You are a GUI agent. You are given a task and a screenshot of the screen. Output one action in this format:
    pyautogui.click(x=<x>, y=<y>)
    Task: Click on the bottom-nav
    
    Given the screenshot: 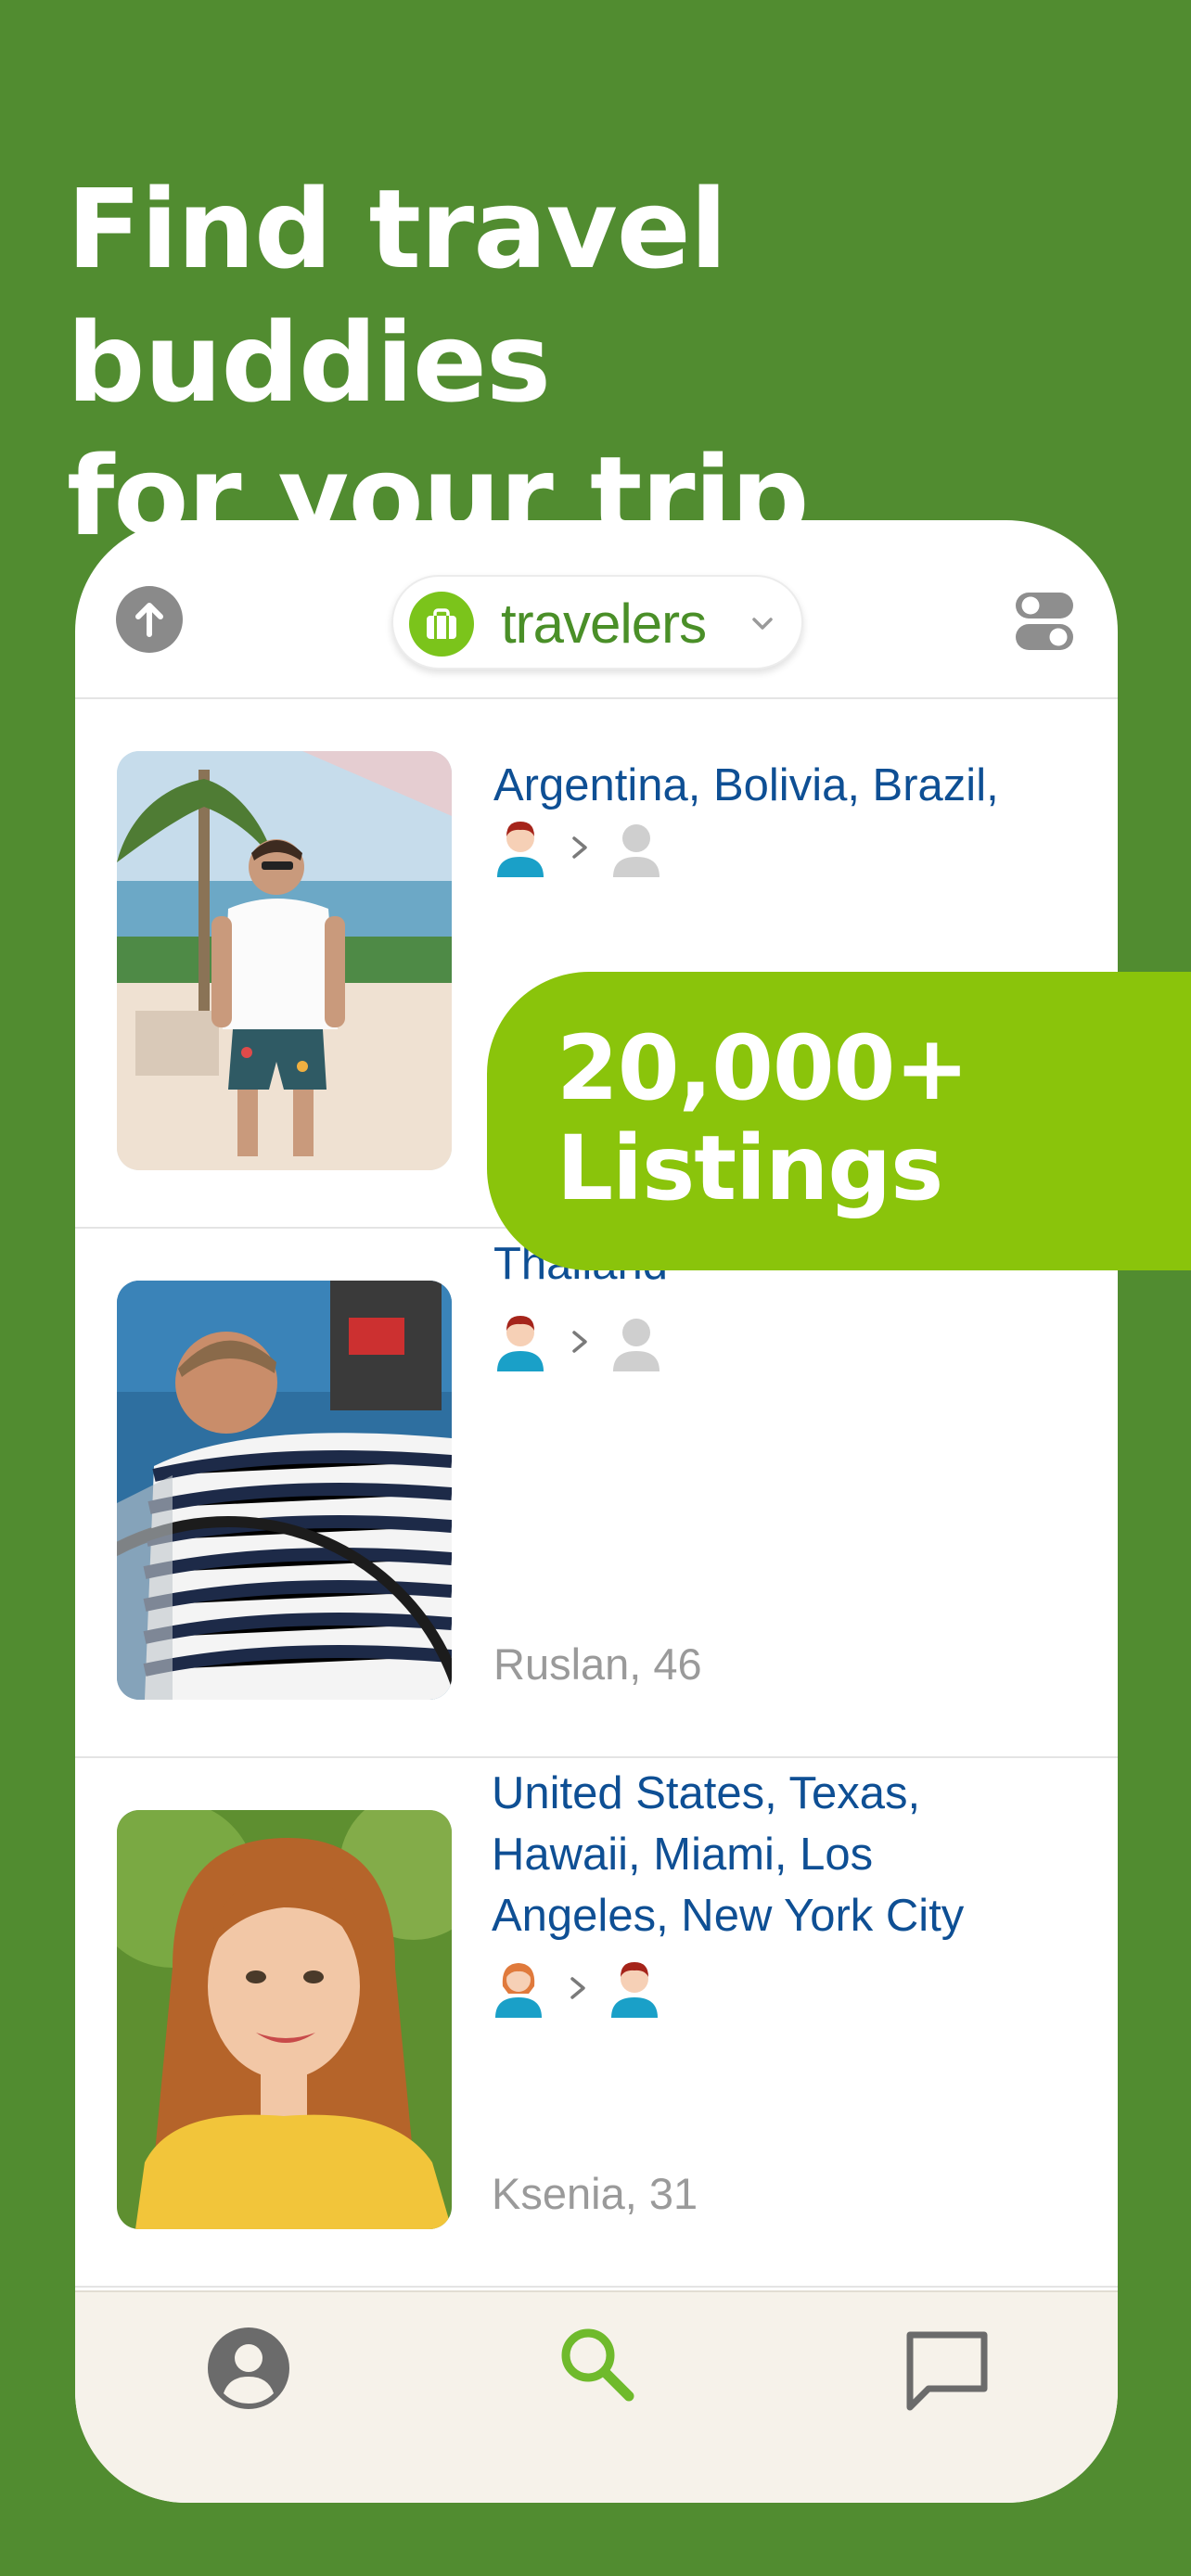 What is the action you would take?
    pyautogui.click(x=597, y=2396)
    